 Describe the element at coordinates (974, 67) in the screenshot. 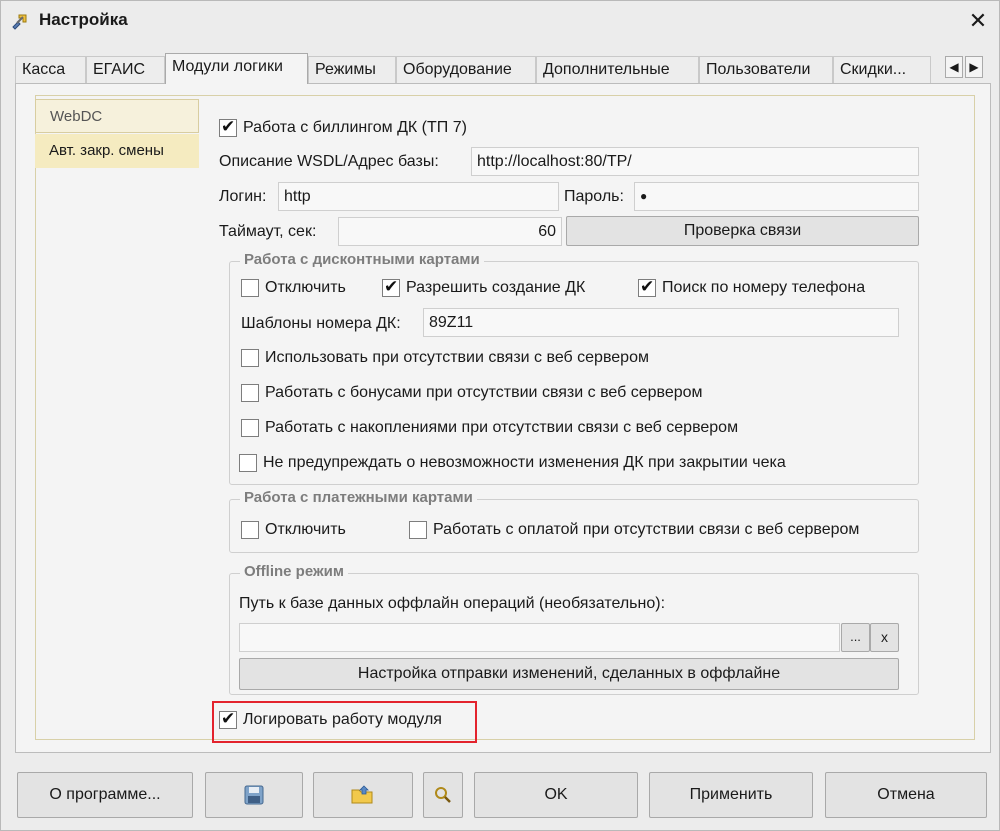

I see `tab-scroll-right-icon: ▶` at that location.